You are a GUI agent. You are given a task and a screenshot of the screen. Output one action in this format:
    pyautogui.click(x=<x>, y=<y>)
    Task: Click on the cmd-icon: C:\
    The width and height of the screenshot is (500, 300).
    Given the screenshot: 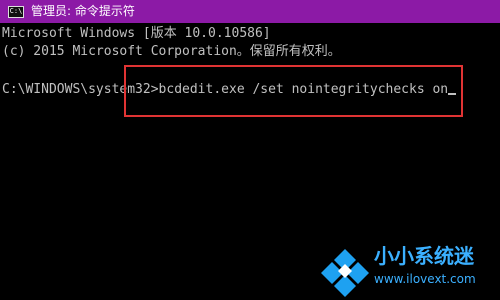 What is the action you would take?
    pyautogui.click(x=16, y=11)
    